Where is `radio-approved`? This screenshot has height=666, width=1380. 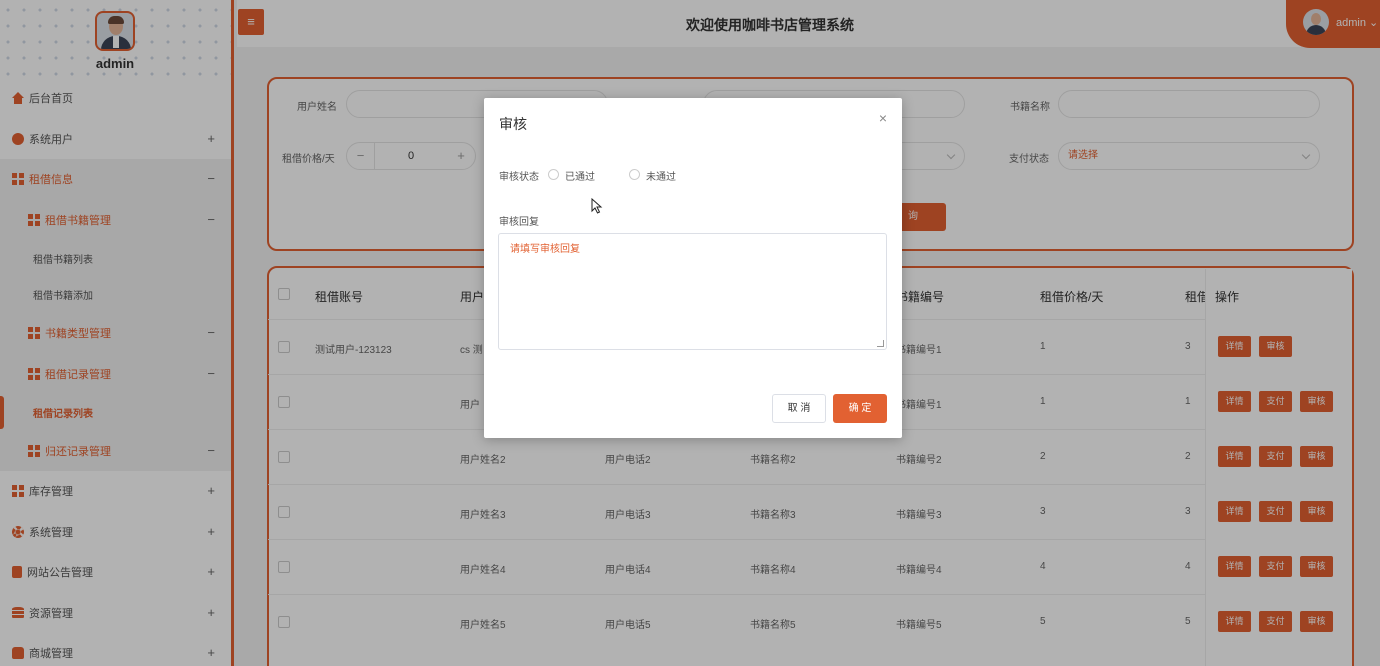 radio-approved is located at coordinates (553, 174).